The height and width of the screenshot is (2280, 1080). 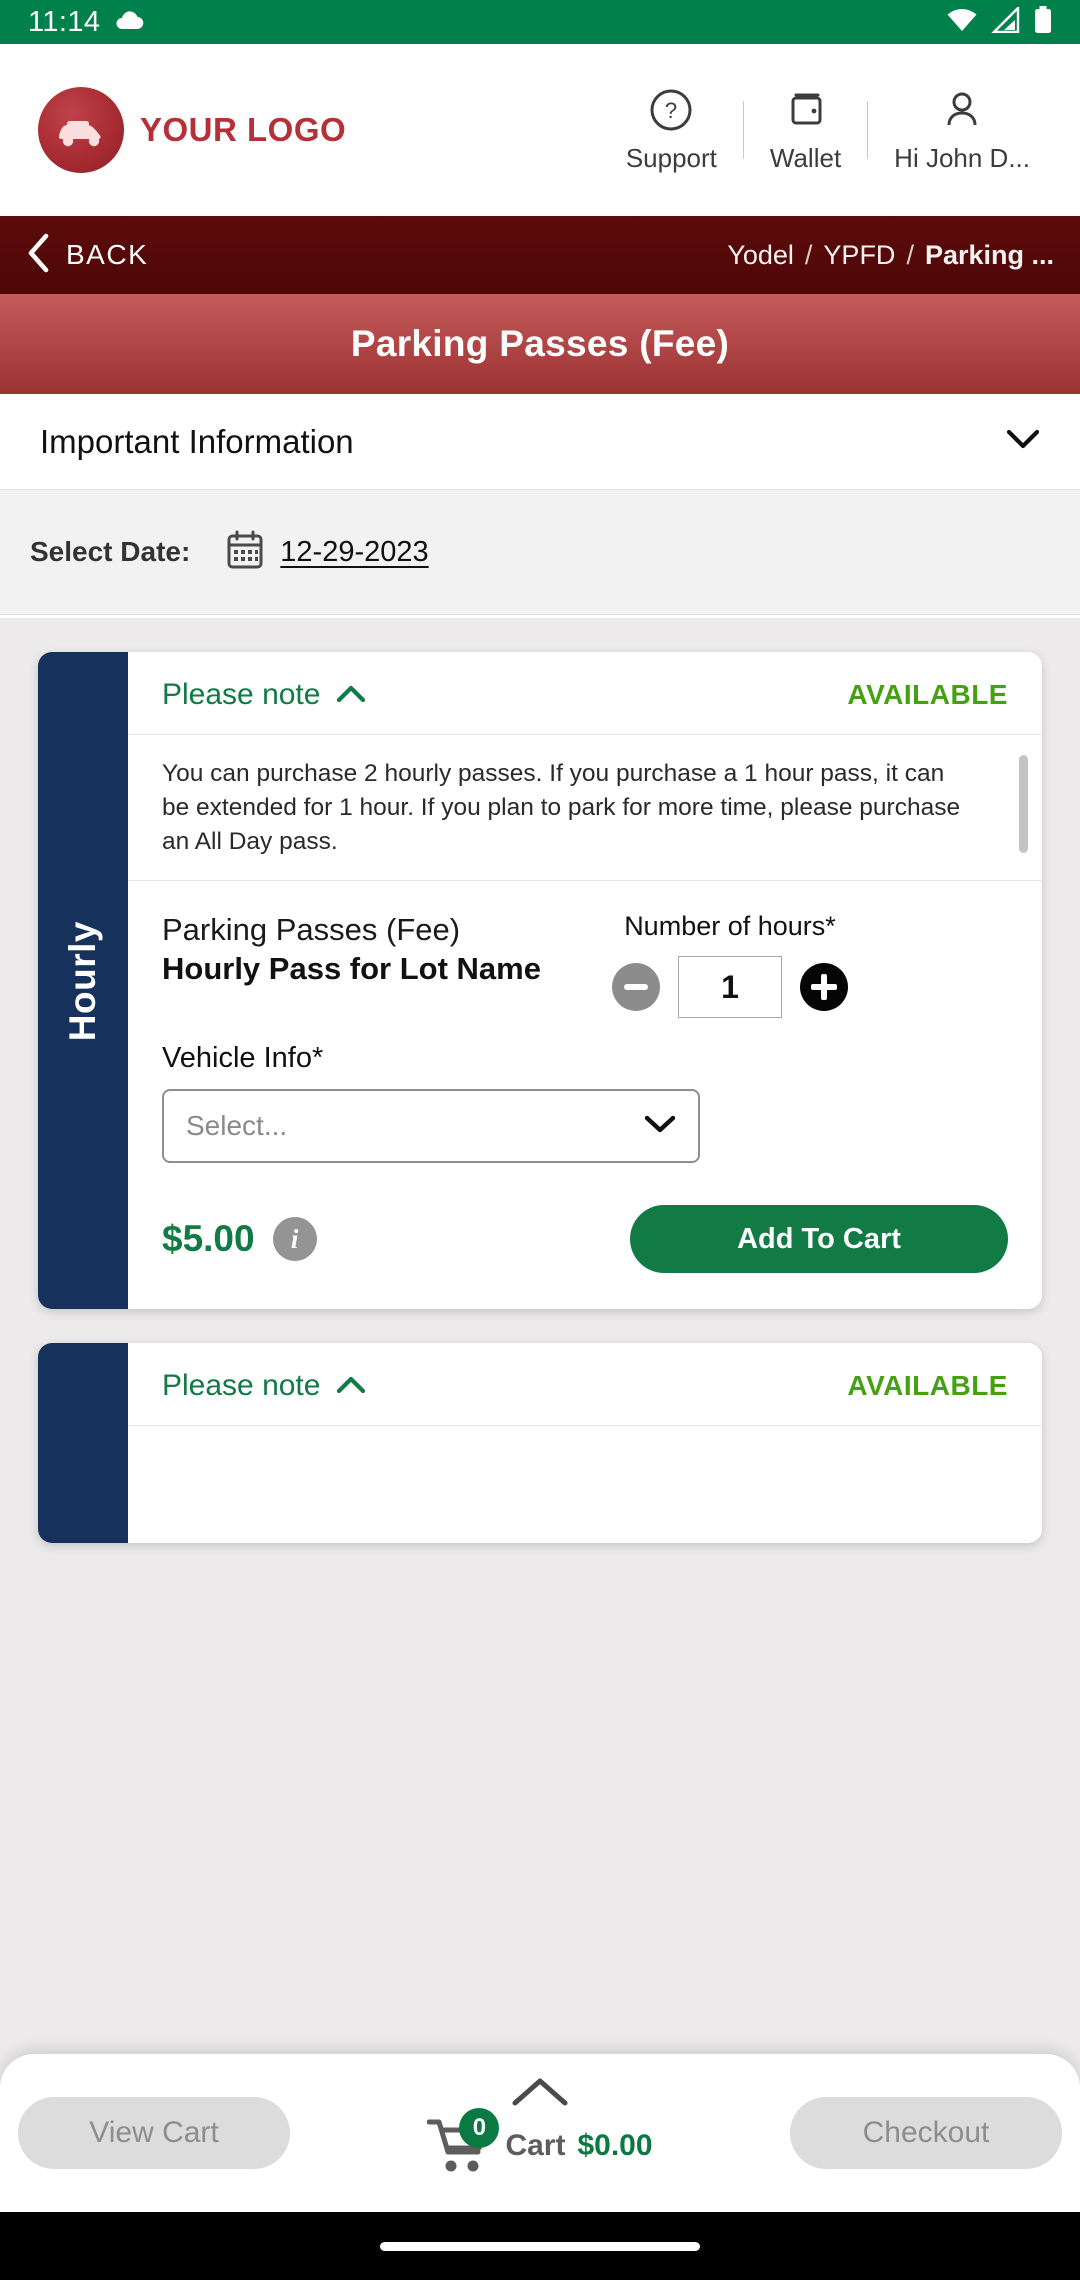 I want to click on battery-icon, so click(x=1043, y=22).